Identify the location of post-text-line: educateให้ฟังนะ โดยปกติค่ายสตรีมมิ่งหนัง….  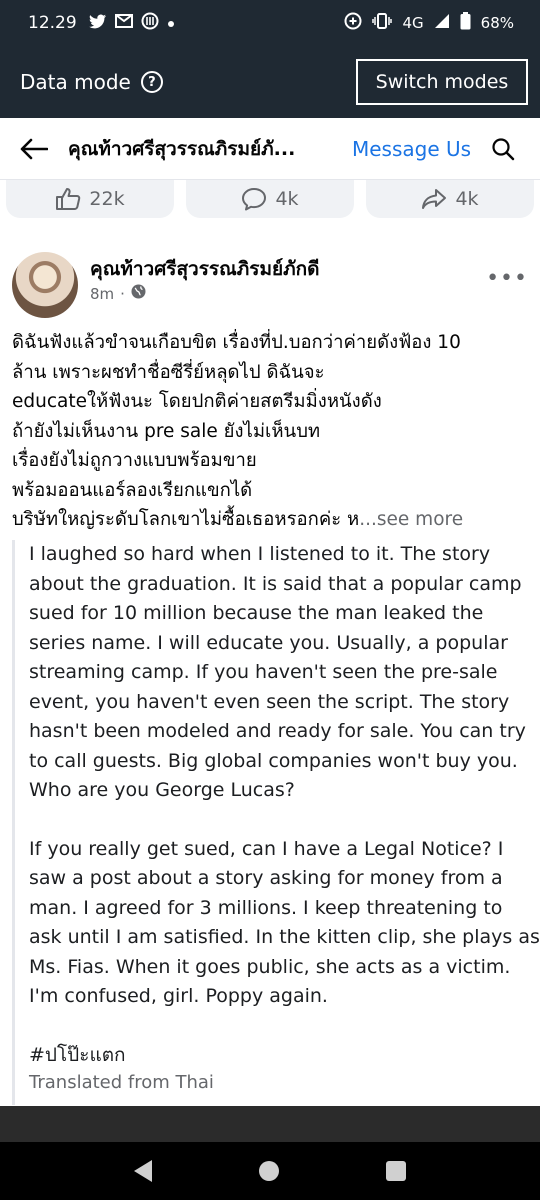
(197, 401).